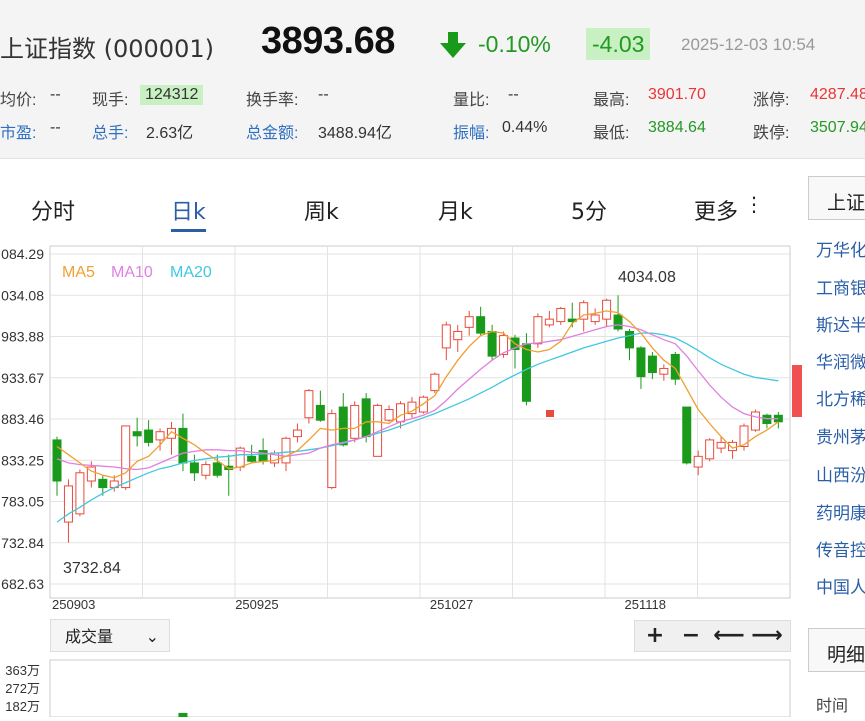  I want to click on sidebar-item: 北方稀, so click(840, 397).